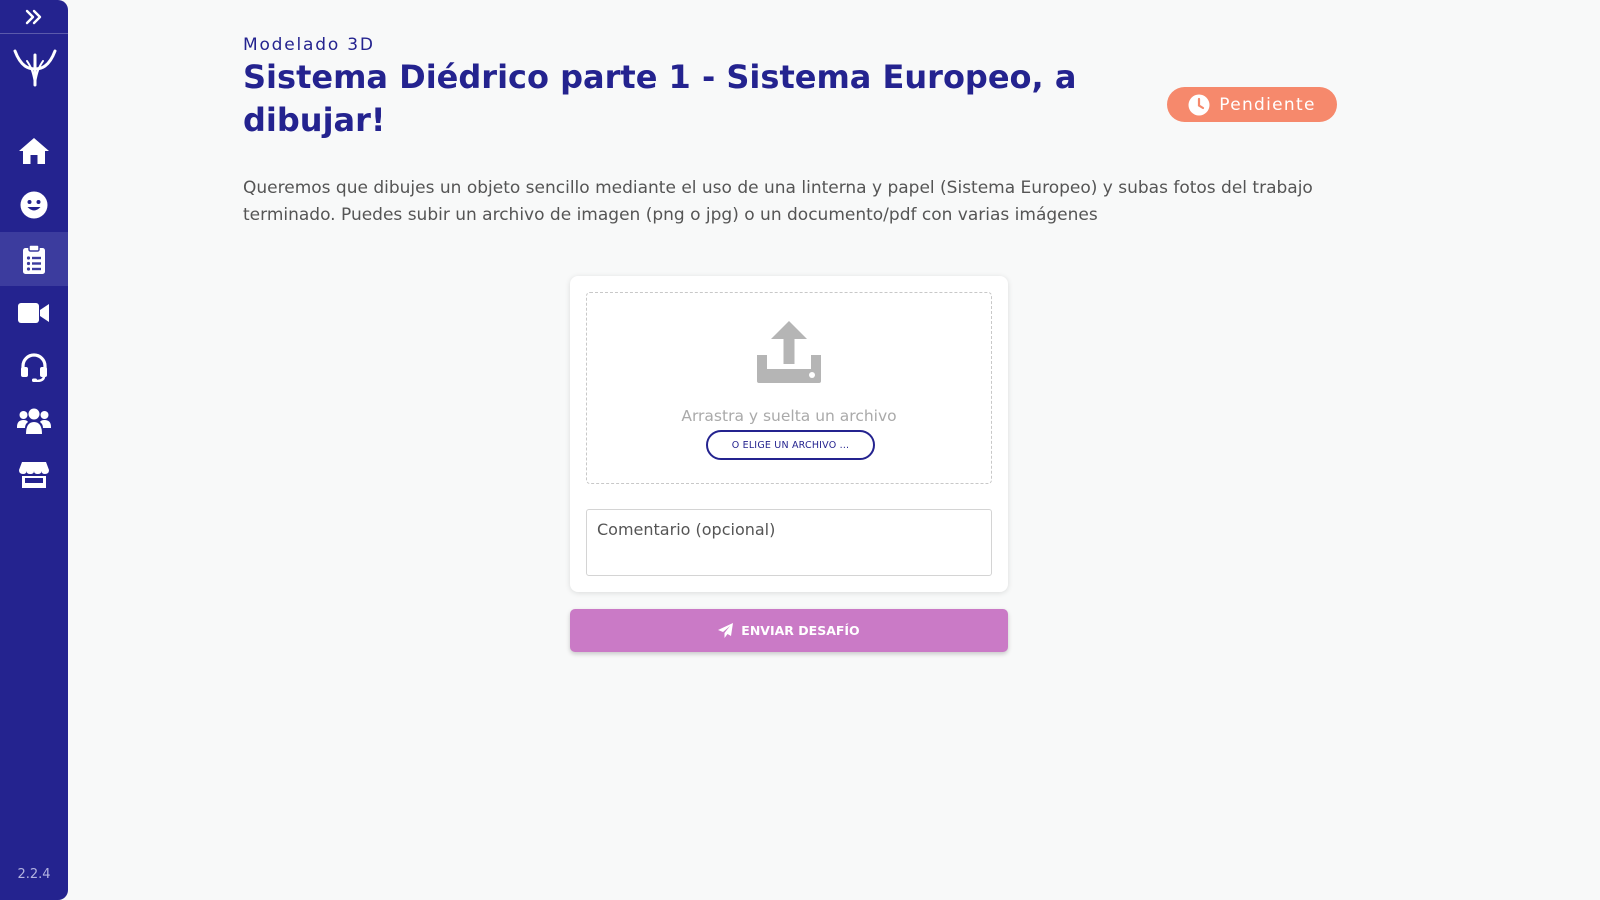 The width and height of the screenshot is (1600, 900). What do you see at coordinates (309, 45) in the screenshot?
I see `challenge-category: Modelado 3D` at bounding box center [309, 45].